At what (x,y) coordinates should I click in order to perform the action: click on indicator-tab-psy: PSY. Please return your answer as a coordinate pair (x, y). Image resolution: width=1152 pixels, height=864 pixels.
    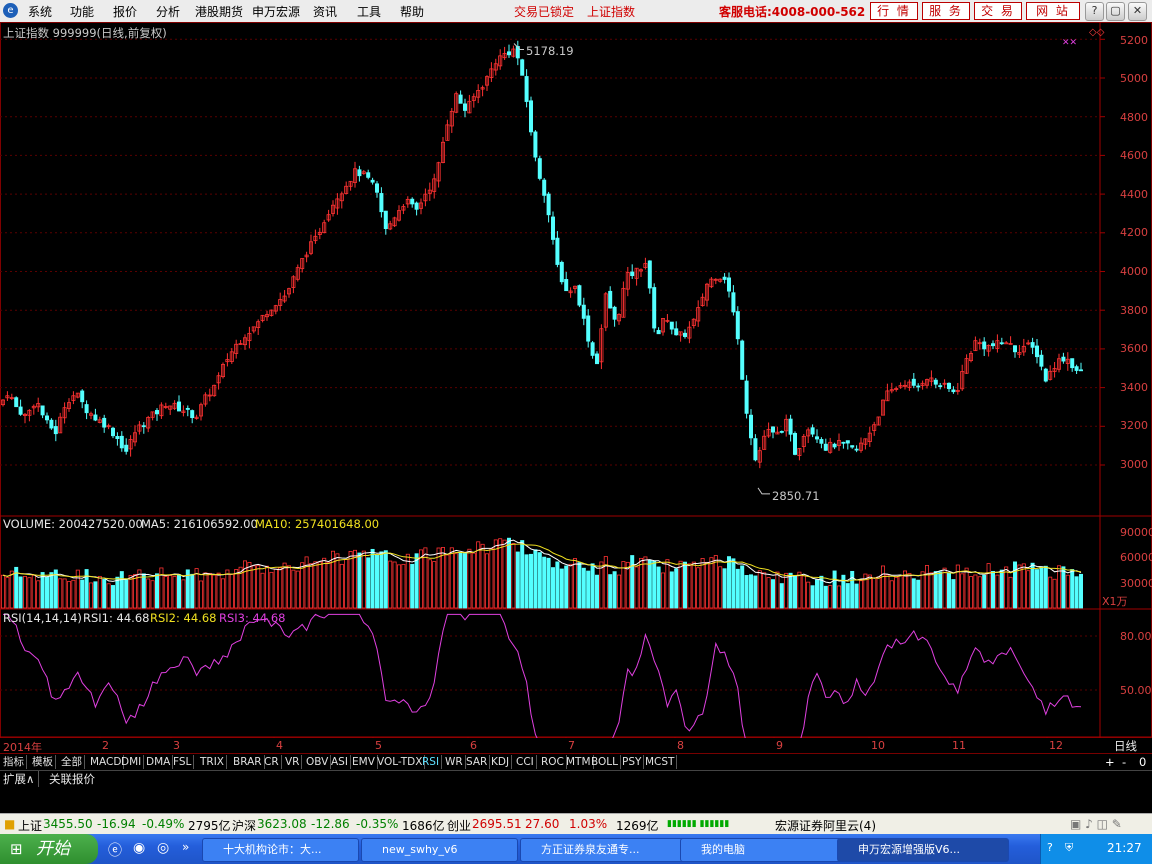
    Looking at the image, I should click on (632, 762).